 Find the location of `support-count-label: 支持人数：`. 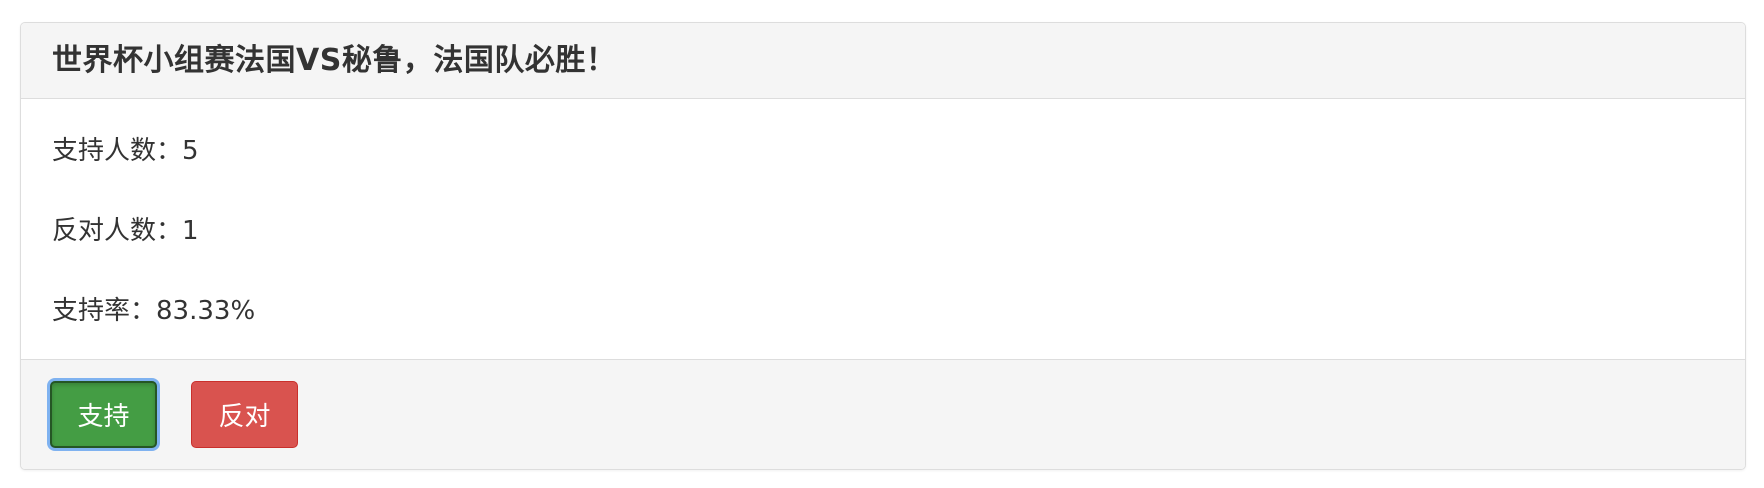

support-count-label: 支持人数： is located at coordinates (117, 151).